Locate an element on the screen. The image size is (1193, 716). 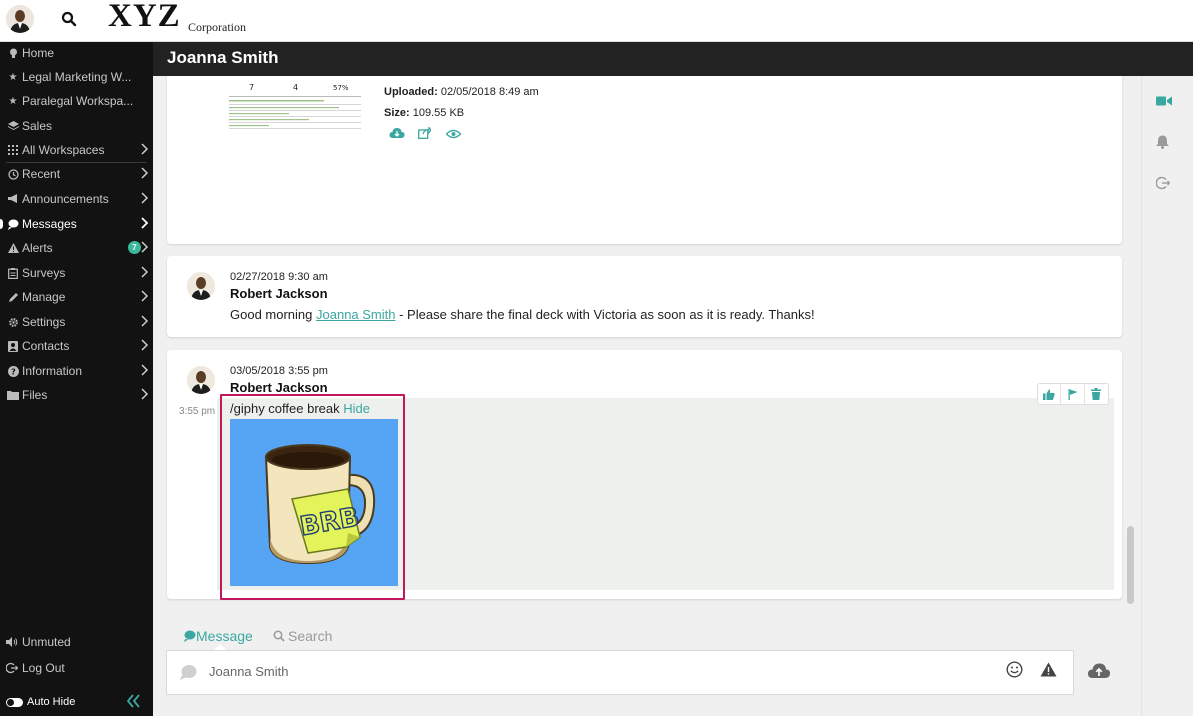
mention-link: Joanna Smith is located at coordinates (356, 314).